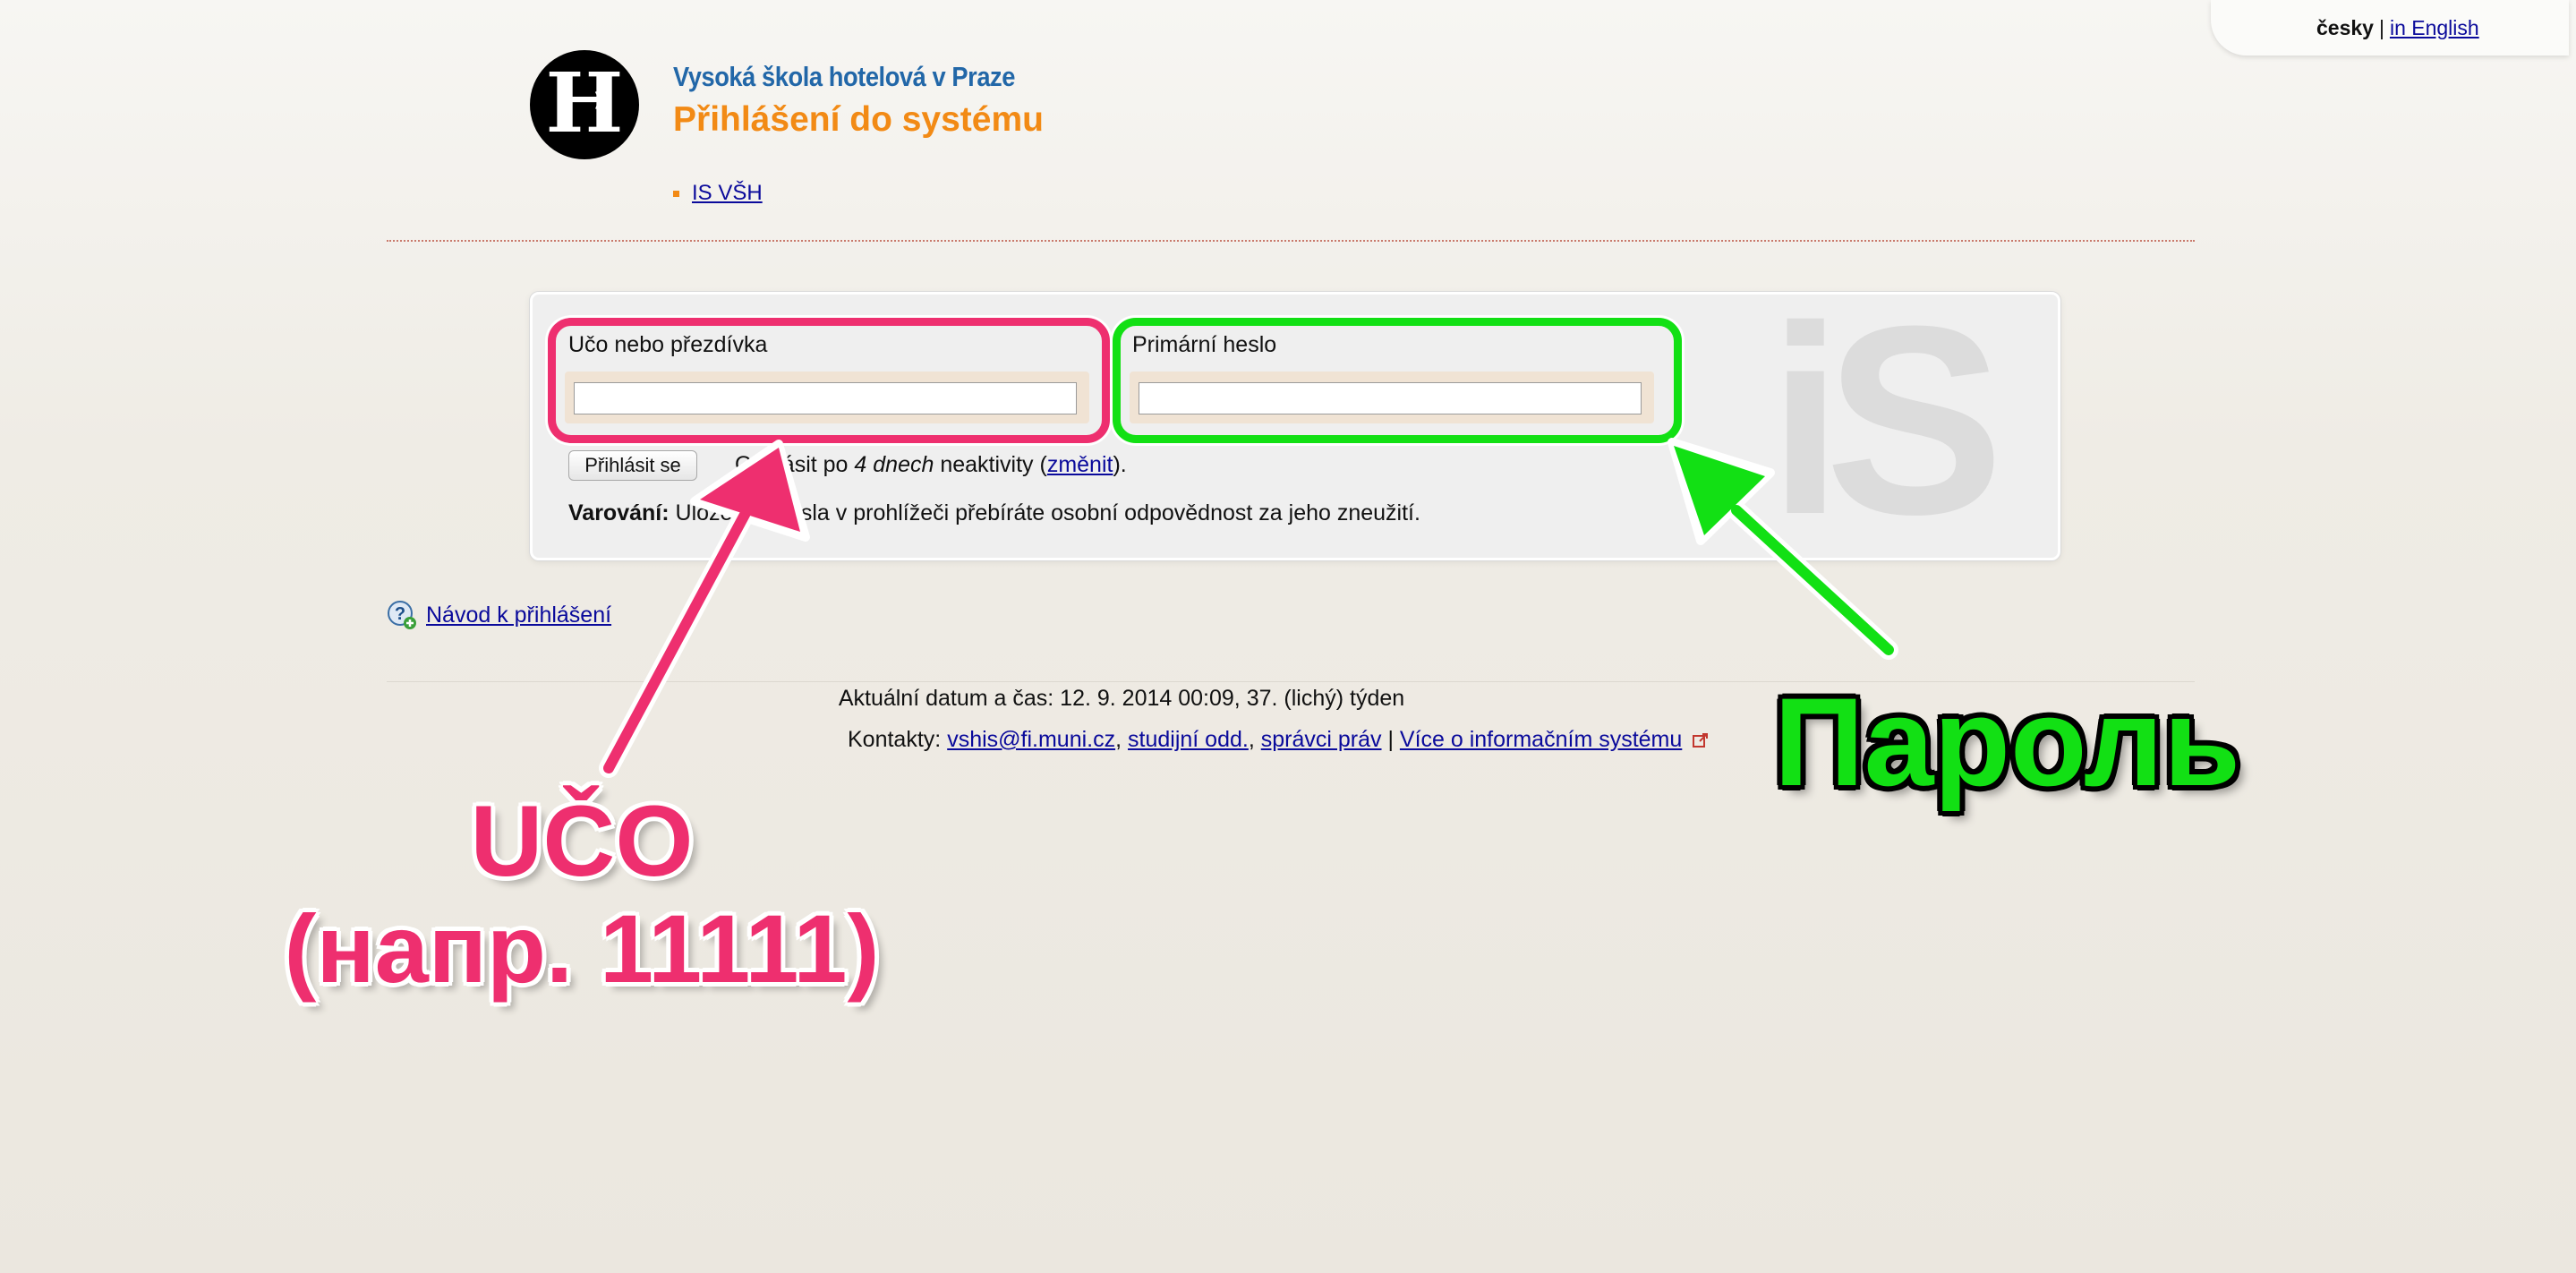  I want to click on school-logo: H, so click(584, 104).